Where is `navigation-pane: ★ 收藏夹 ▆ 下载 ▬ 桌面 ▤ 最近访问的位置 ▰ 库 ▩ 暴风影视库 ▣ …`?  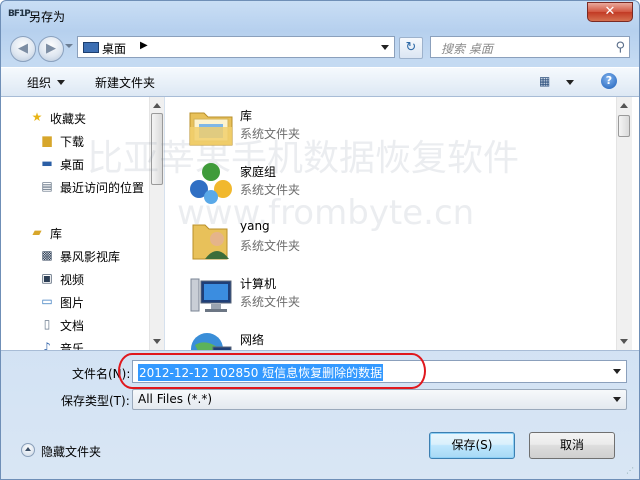 navigation-pane: ★ 收藏夹 ▆ 下载 ▬ 桌面 ▤ 最近访问的位置 ▰ 库 ▩ 暴风影视库 ▣ … is located at coordinates (83, 223).